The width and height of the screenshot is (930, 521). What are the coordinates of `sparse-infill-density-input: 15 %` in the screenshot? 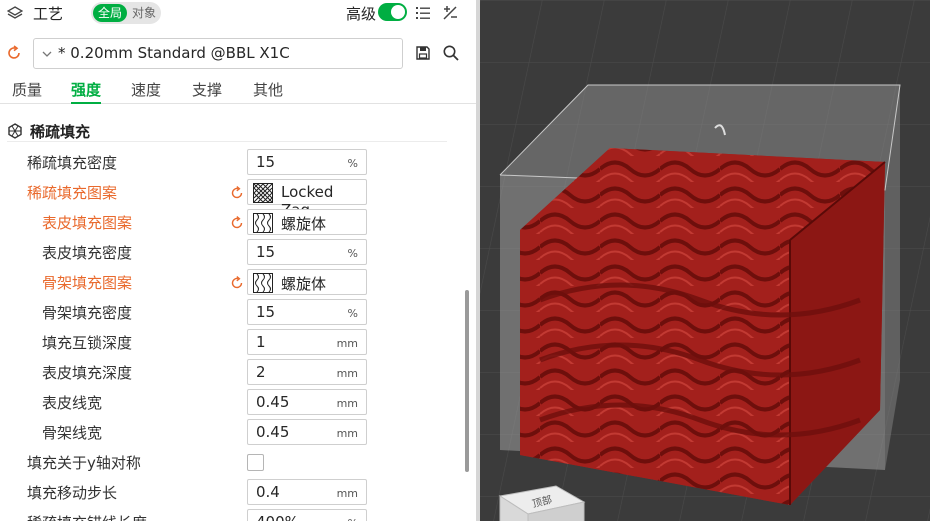 It's located at (307, 162).